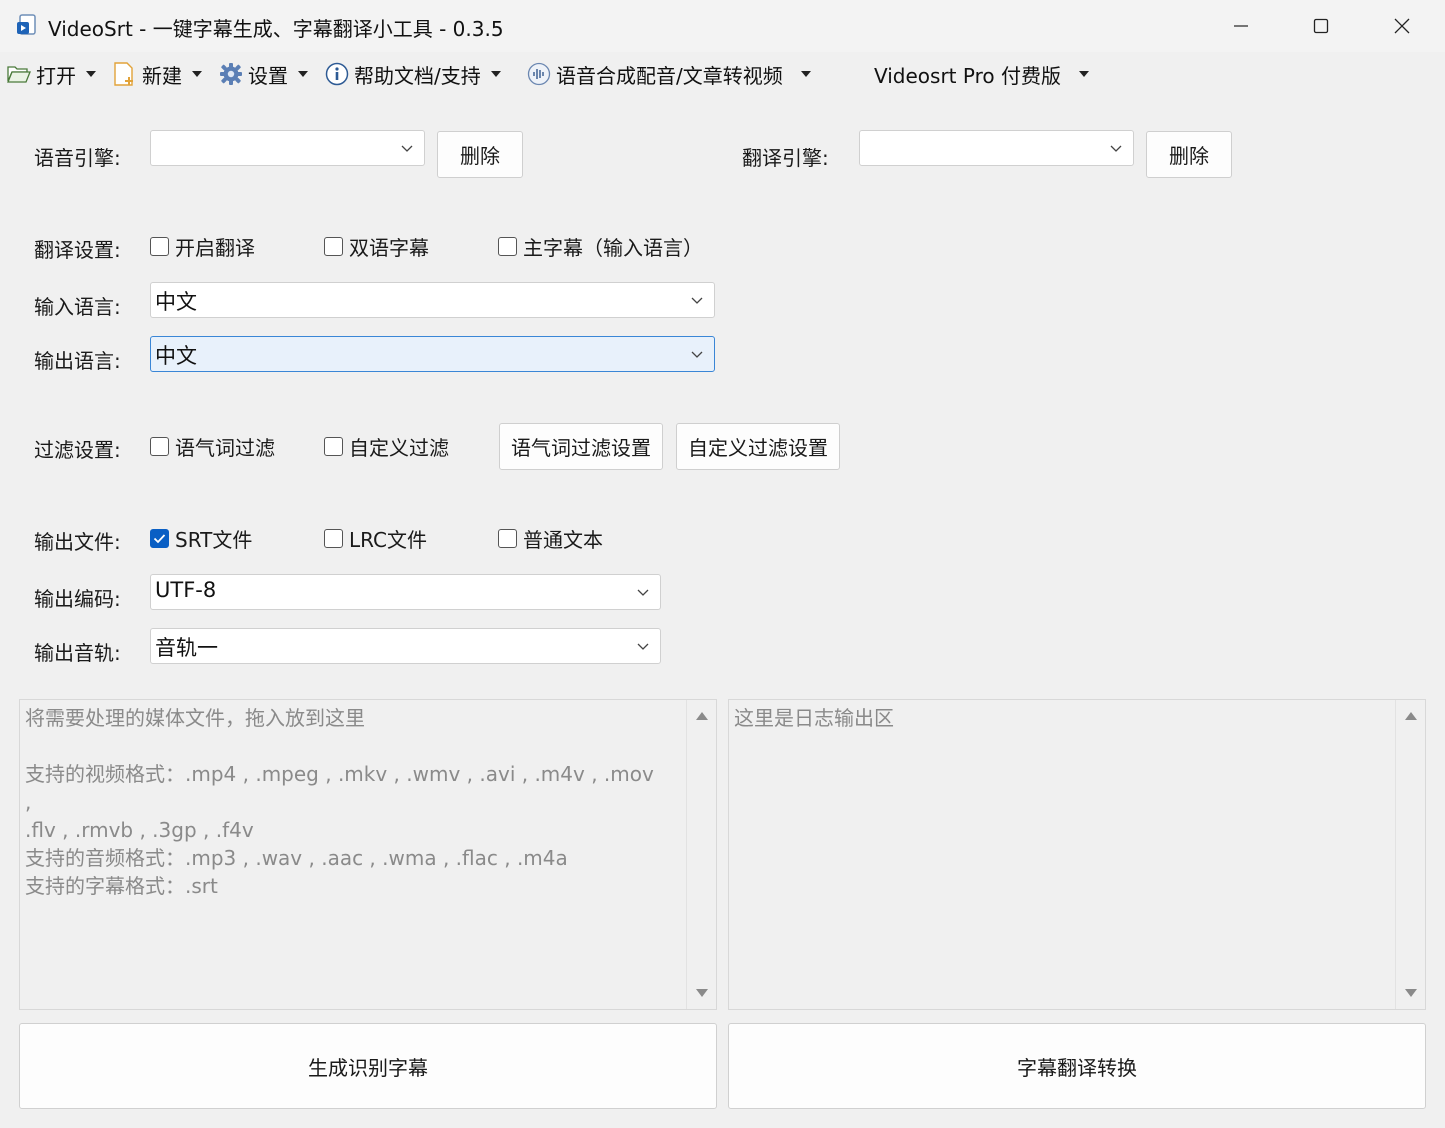 This screenshot has width=1445, height=1128. I want to click on menu-tts-label: 语音合成配音/文章转视频, so click(669, 75).